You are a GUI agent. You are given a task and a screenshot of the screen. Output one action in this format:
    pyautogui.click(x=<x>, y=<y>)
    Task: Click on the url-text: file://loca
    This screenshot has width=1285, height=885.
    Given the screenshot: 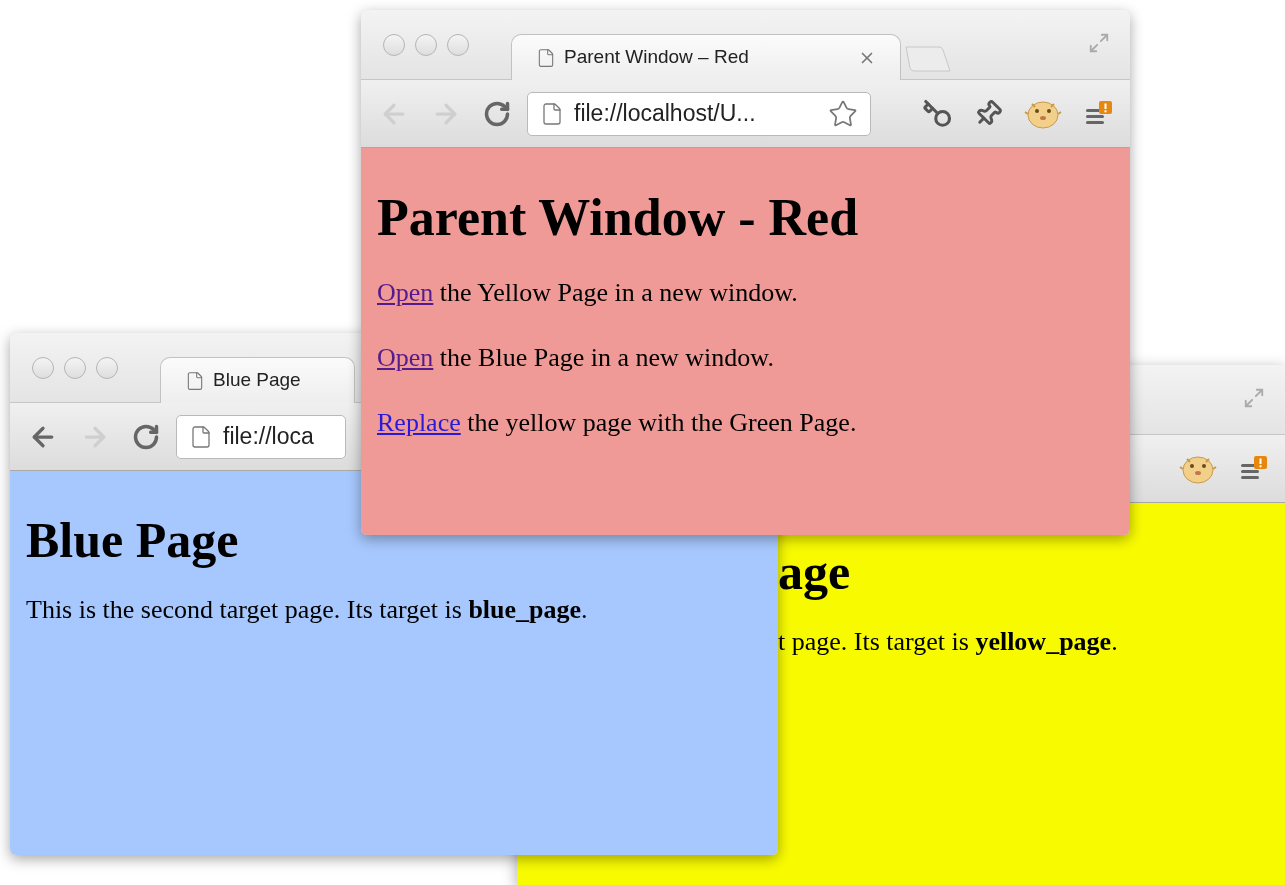 What is the action you would take?
    pyautogui.click(x=268, y=437)
    